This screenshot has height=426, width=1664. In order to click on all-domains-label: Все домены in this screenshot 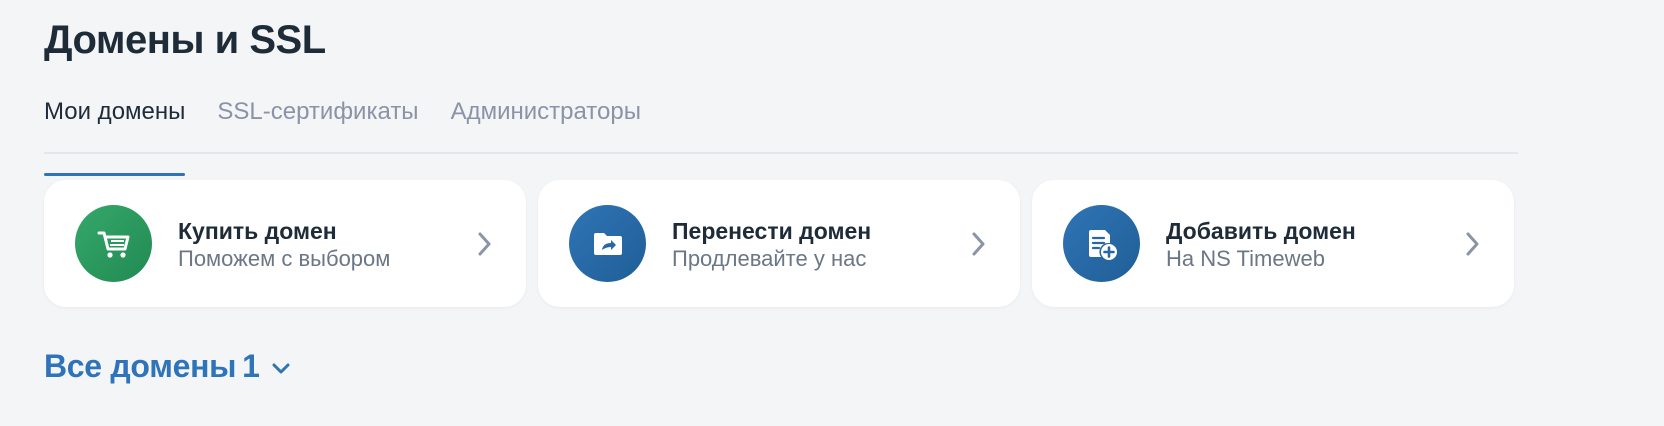, I will do `click(140, 366)`.